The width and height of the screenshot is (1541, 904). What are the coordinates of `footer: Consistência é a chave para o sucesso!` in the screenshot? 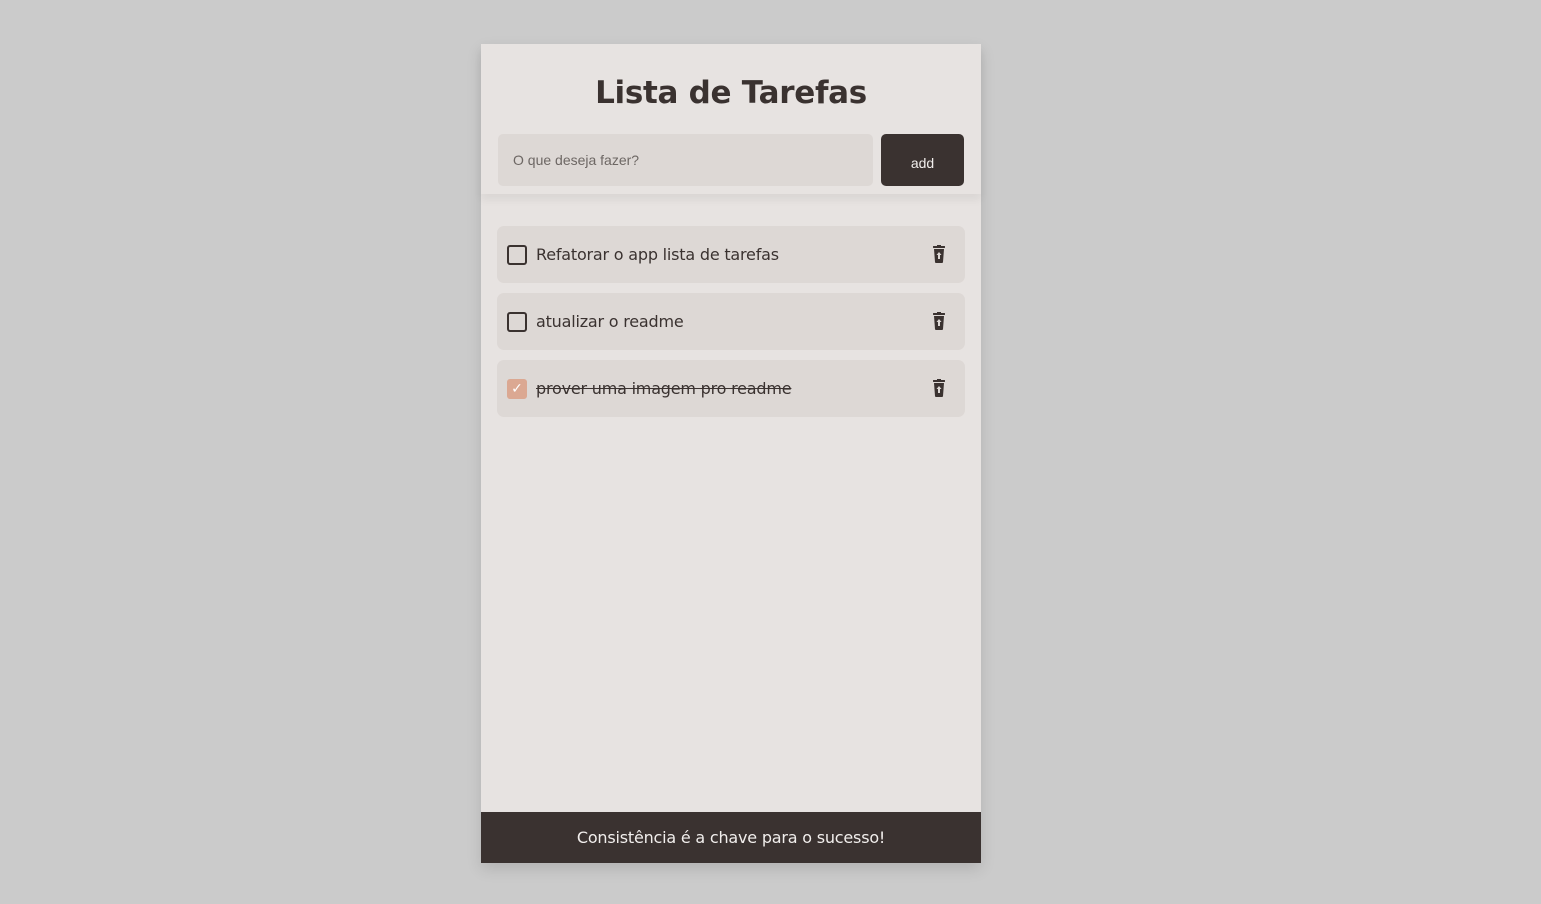 It's located at (731, 837).